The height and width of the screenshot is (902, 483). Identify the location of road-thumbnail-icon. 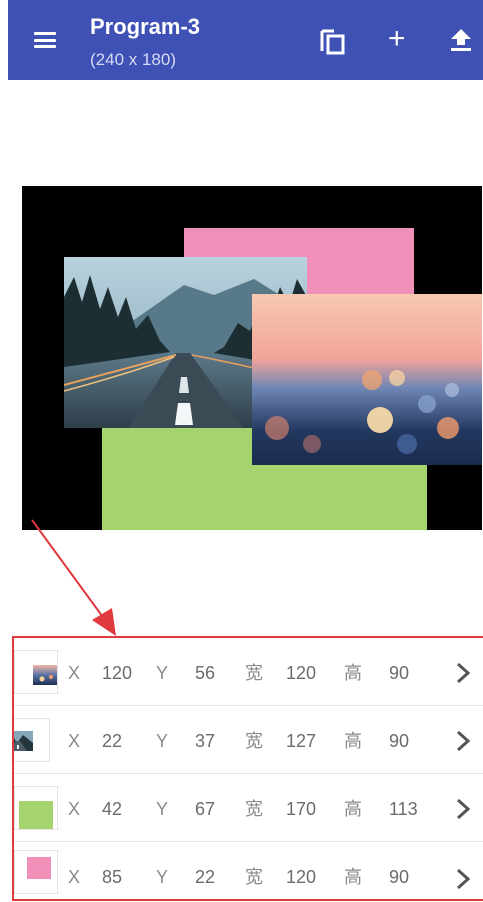
(23, 741).